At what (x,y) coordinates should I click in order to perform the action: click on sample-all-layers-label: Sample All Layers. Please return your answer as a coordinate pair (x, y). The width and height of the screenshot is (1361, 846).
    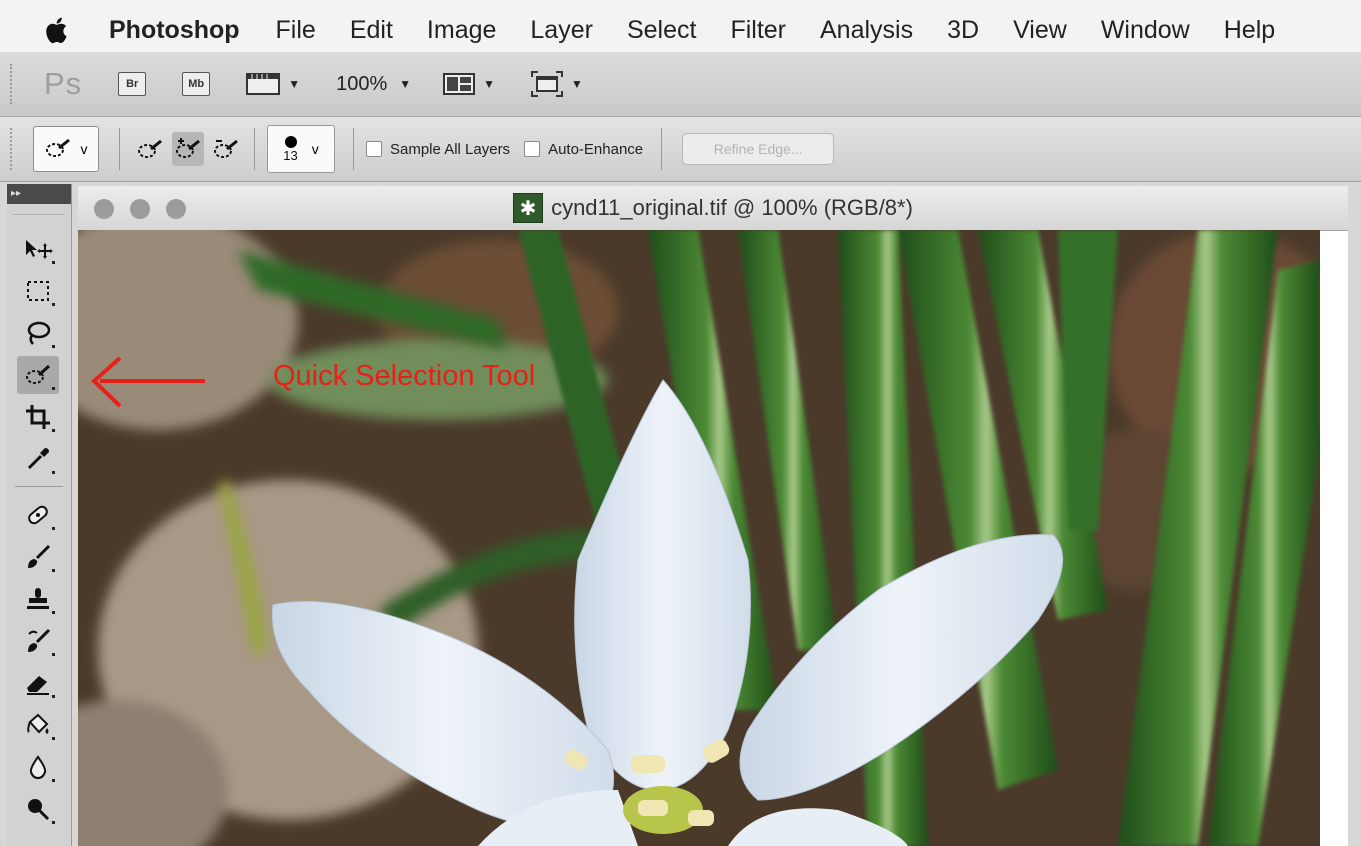
    Looking at the image, I should click on (450, 149).